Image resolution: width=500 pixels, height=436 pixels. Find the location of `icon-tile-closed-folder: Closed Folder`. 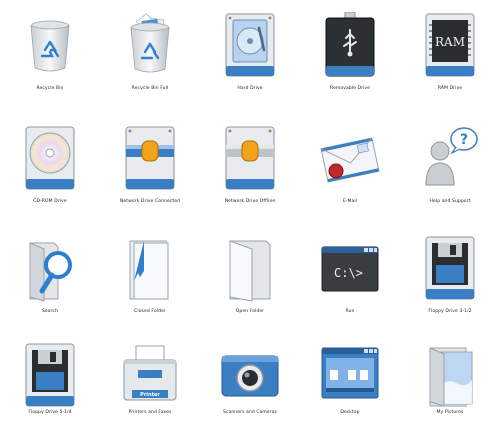

icon-tile-closed-folder: Closed Folder is located at coordinates (150, 278).